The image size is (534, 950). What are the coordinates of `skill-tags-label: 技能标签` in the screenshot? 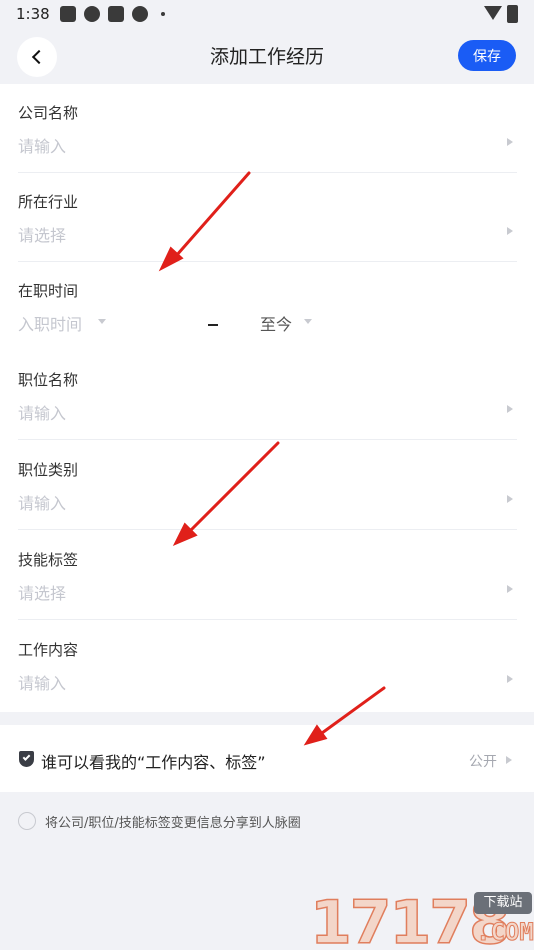 It's located at (48, 560).